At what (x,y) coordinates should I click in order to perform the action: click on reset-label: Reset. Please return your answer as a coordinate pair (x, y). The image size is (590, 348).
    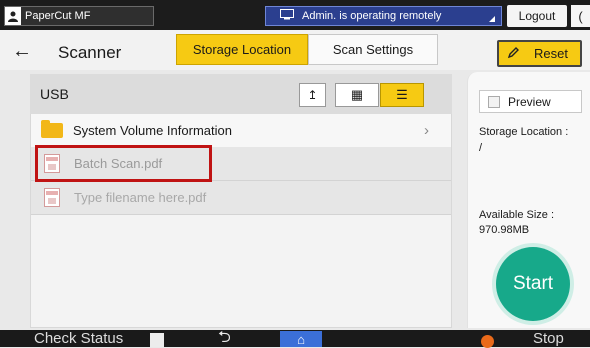
    Looking at the image, I should click on (551, 53).